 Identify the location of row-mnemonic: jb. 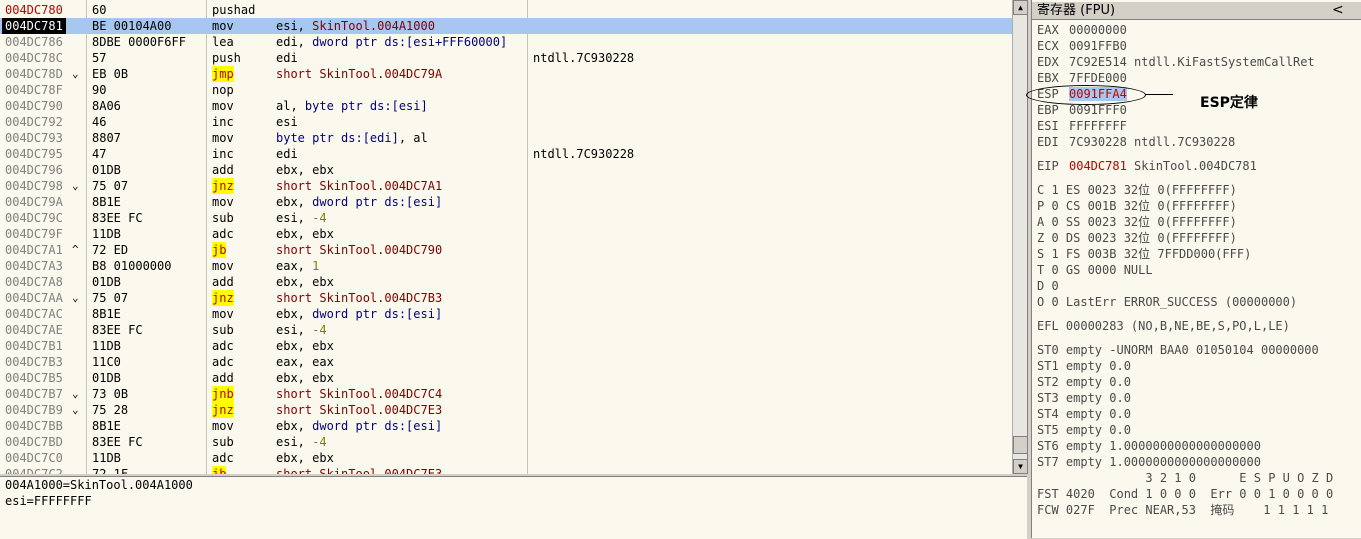
(219, 470).